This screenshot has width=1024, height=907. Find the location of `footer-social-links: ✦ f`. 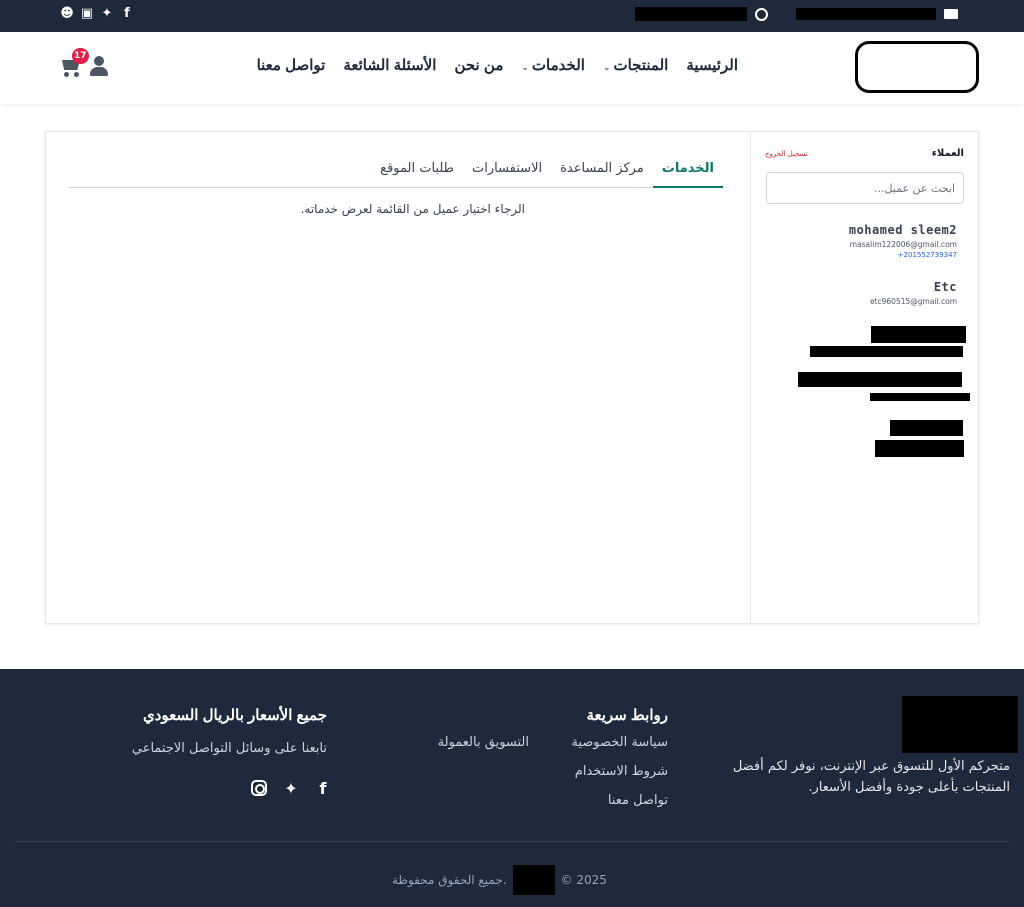

footer-social-links: ✦ f is located at coordinates (291, 789).